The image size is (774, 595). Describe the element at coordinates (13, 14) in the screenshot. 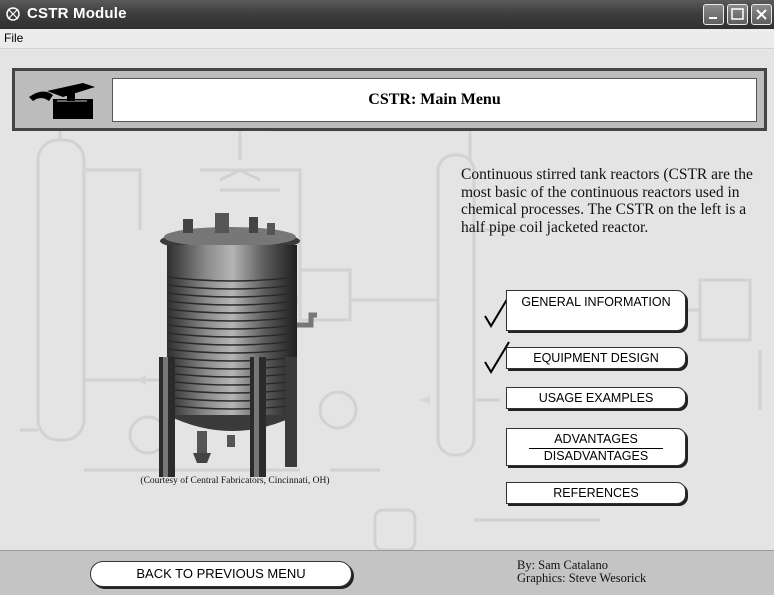

I see `valve-icon` at that location.